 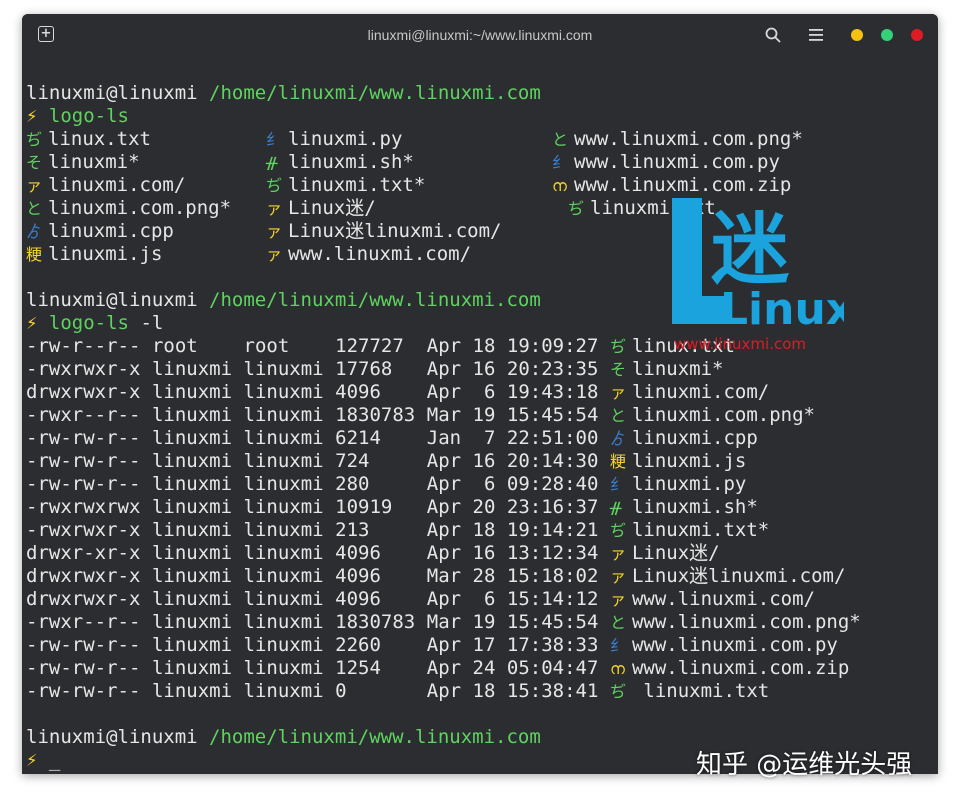 What do you see at coordinates (758, 275) in the screenshot?
I see `linuxmi-logo: 迷 Linux www.linuxmi.com` at bounding box center [758, 275].